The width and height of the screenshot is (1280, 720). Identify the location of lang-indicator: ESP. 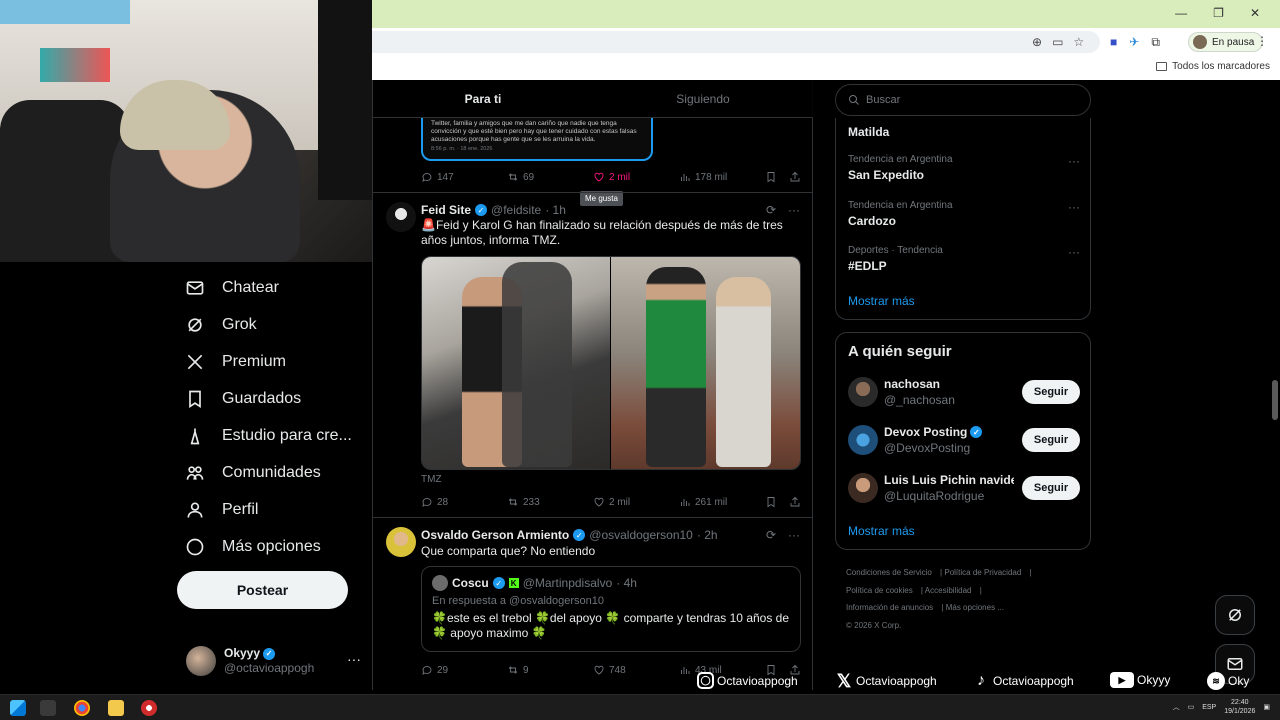
(1209, 707).